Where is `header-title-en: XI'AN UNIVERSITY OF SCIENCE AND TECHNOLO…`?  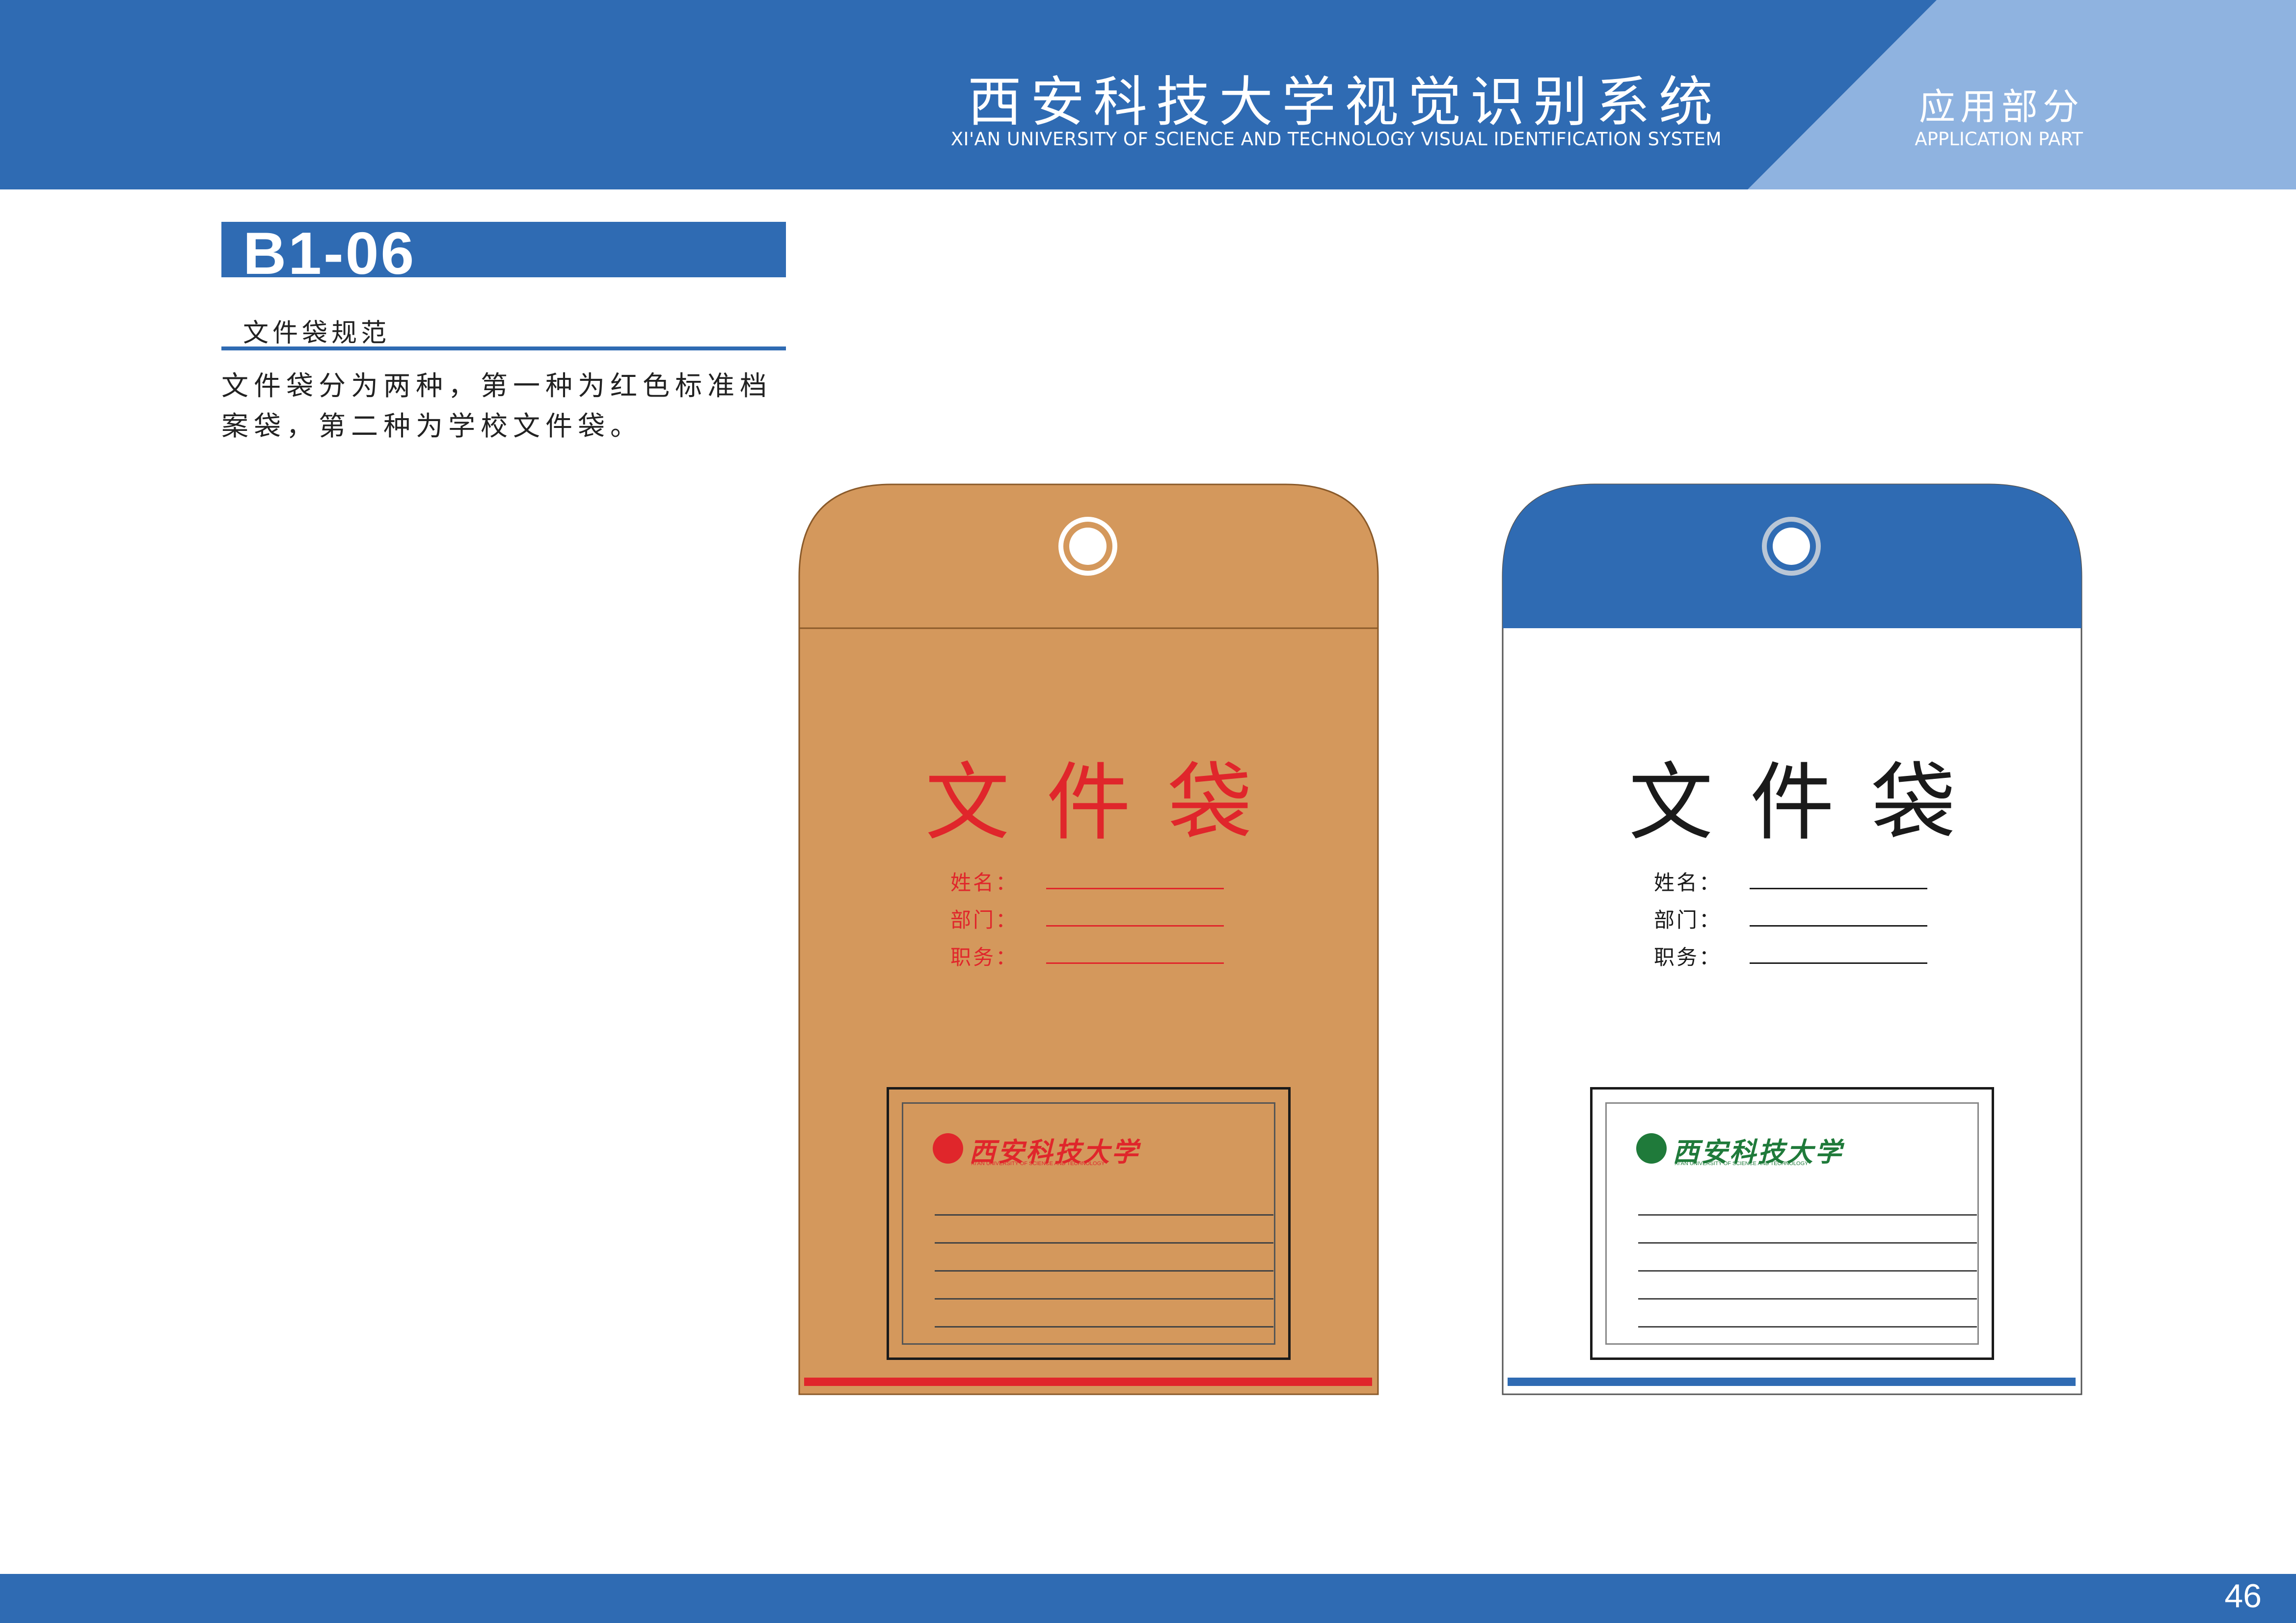 header-title-en: XI'AN UNIVERSITY OF SCIENCE AND TECHNOLO… is located at coordinates (1336, 139).